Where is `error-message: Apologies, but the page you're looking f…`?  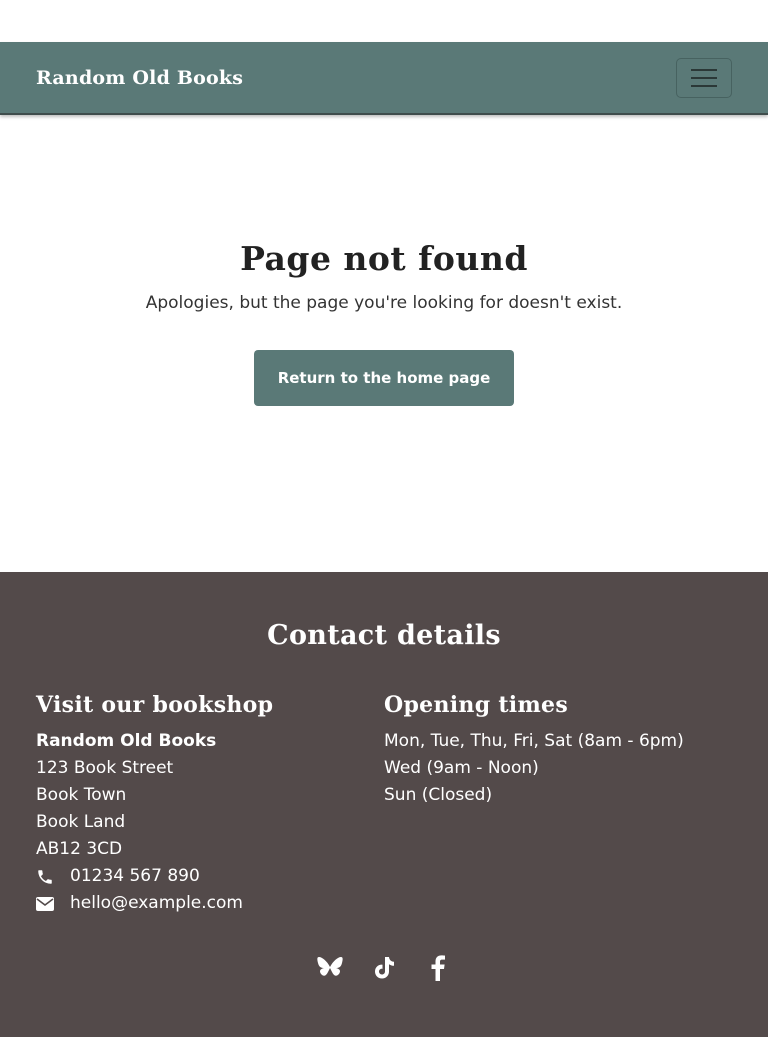 error-message: Apologies, but the page you're looking f… is located at coordinates (384, 303).